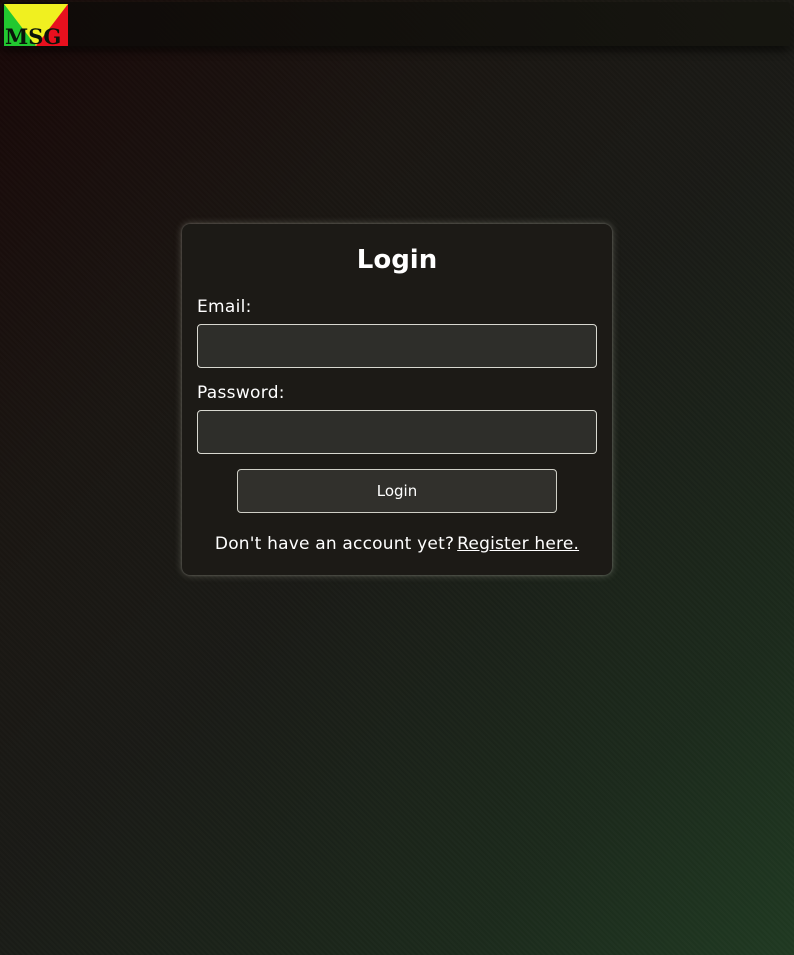 This screenshot has width=794, height=955. What do you see at coordinates (396, 24) in the screenshot?
I see `top-navbar: MSG` at bounding box center [396, 24].